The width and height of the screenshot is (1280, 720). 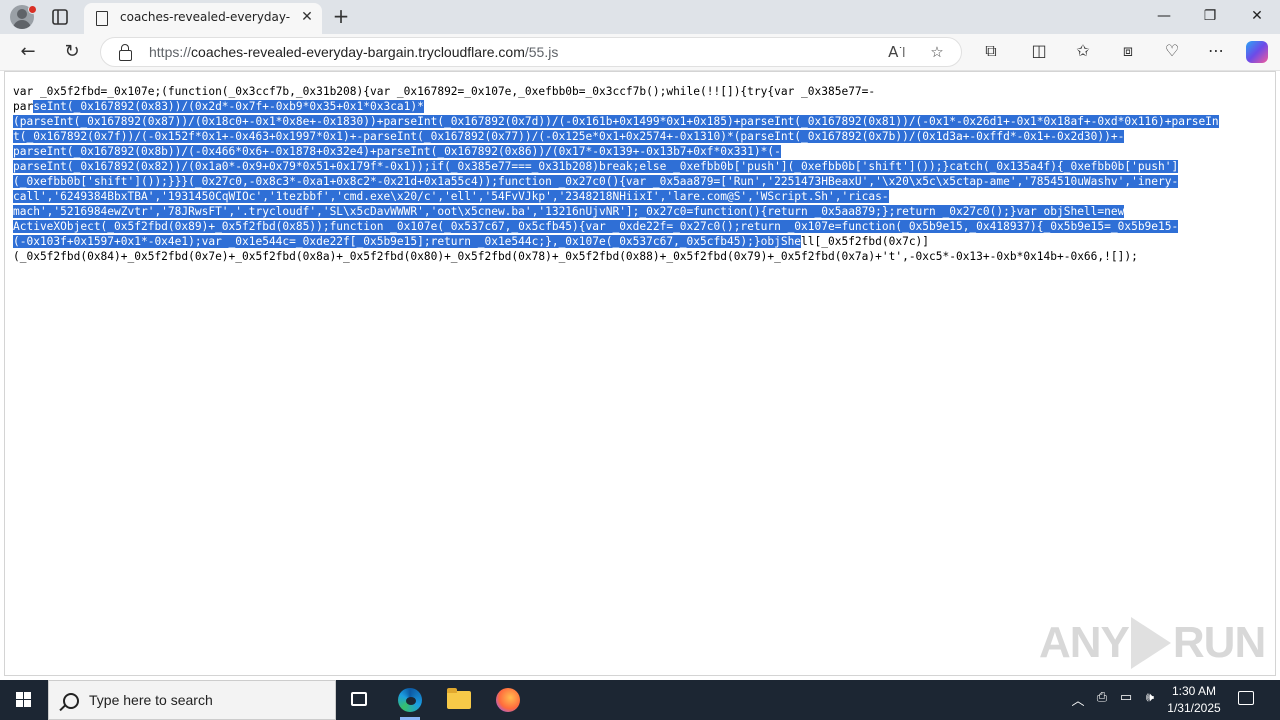 I want to click on tab-actions-icon, so click(x=60, y=17).